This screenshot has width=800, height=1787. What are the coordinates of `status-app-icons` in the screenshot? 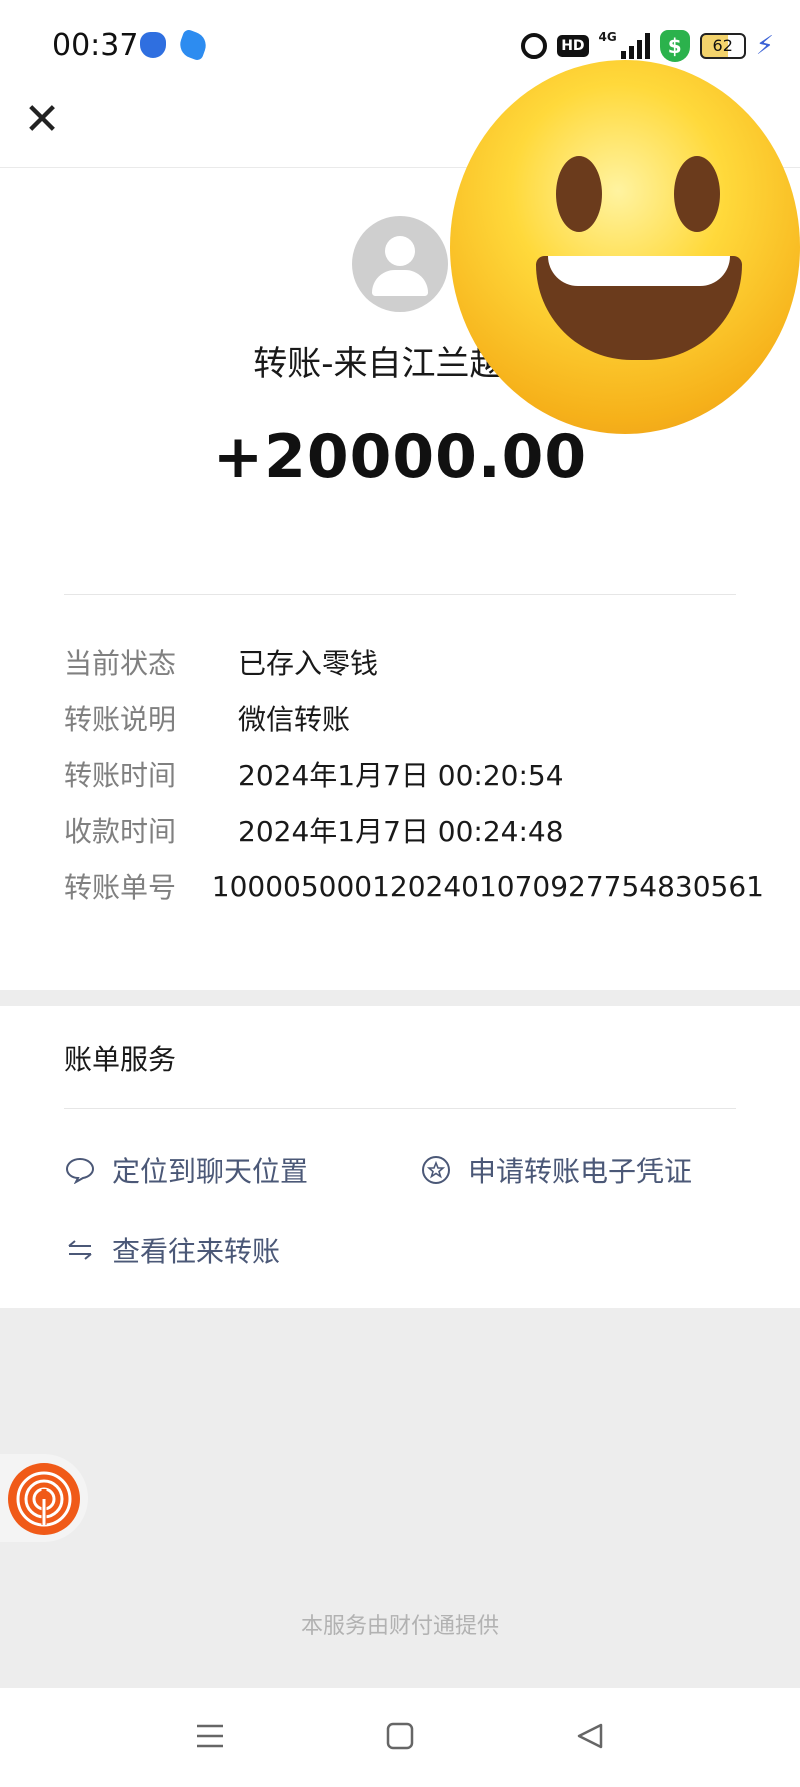 It's located at (175, 45).